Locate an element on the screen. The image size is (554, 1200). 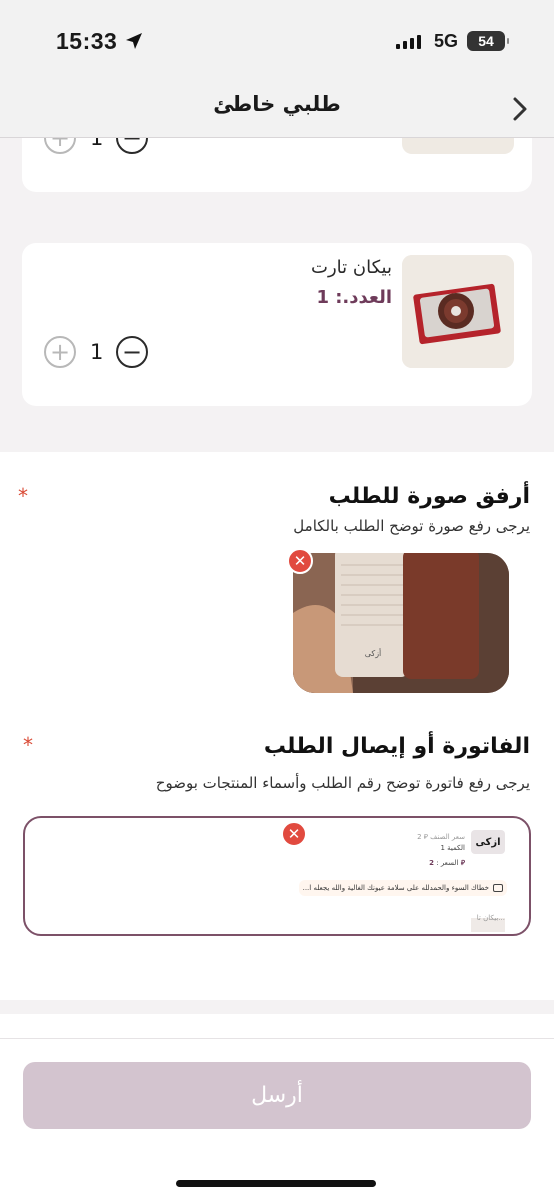
battery-icon: 54 is located at coordinates (488, 41).